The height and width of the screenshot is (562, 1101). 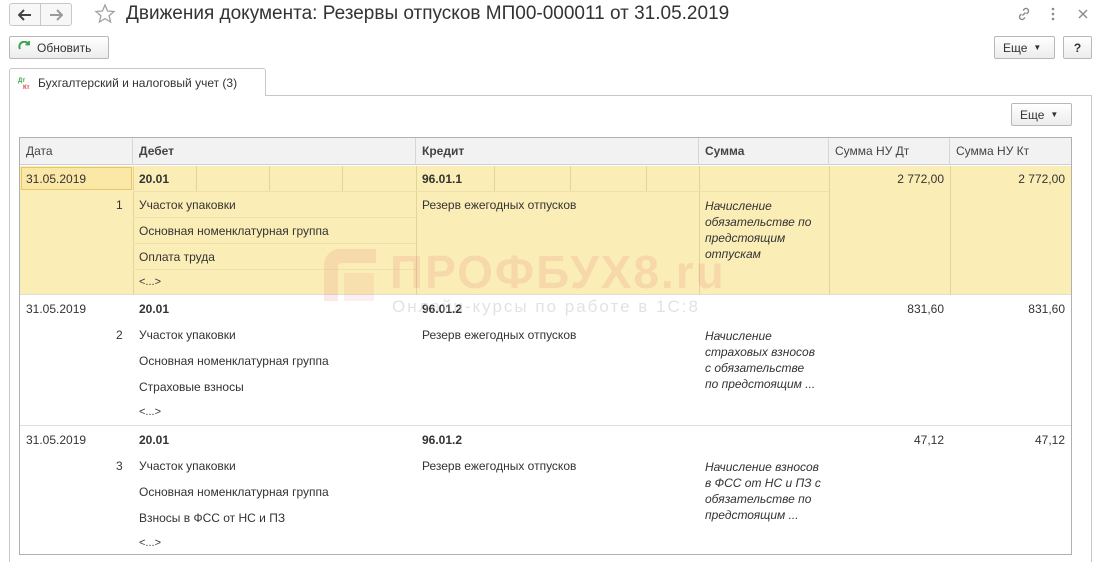 I want to click on column-header-sum-nu-dt: Сумма НУ Дт, so click(x=889, y=151).